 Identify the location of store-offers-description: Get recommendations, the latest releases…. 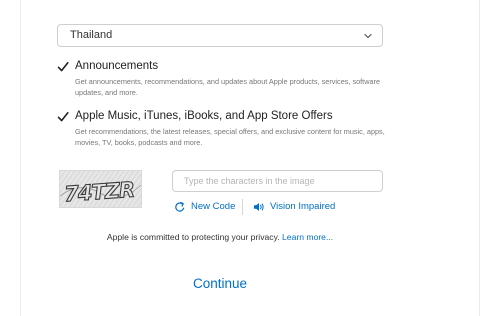
(230, 137).